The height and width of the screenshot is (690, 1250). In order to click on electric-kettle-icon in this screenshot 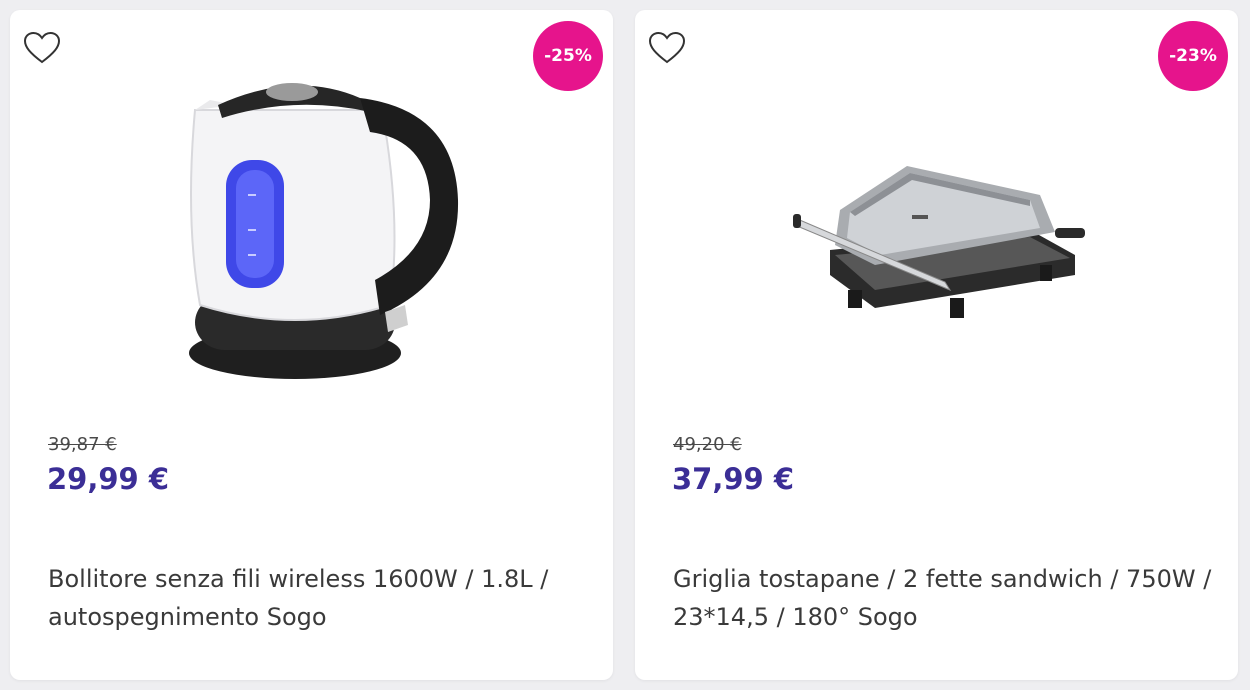, I will do `click(324, 231)`.